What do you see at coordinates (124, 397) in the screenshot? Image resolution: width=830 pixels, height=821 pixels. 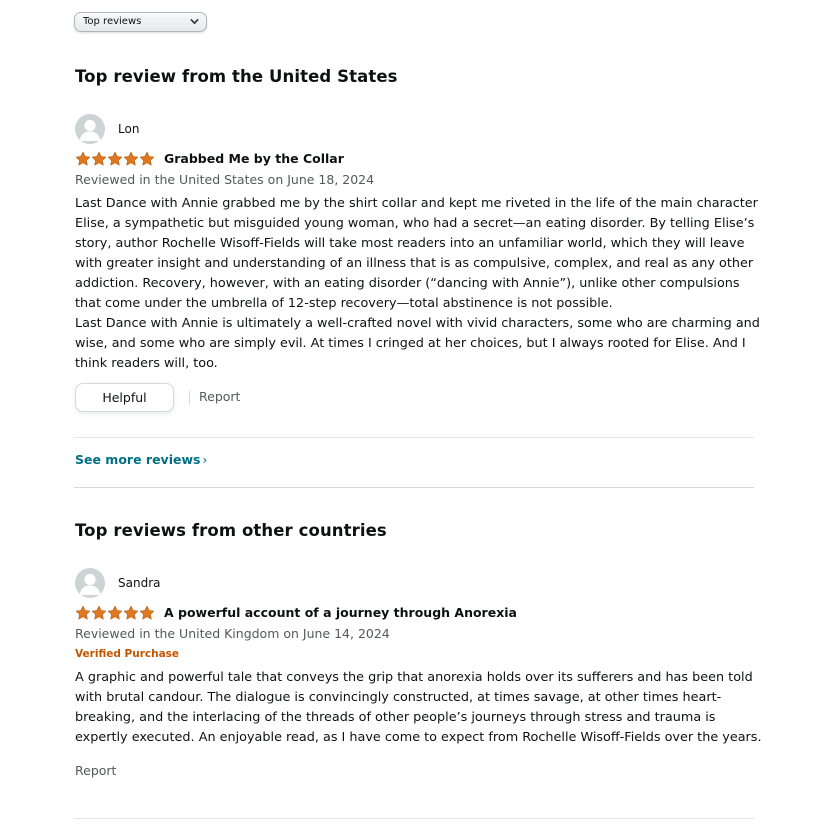 I see `helpful-button: Helpful` at bounding box center [124, 397].